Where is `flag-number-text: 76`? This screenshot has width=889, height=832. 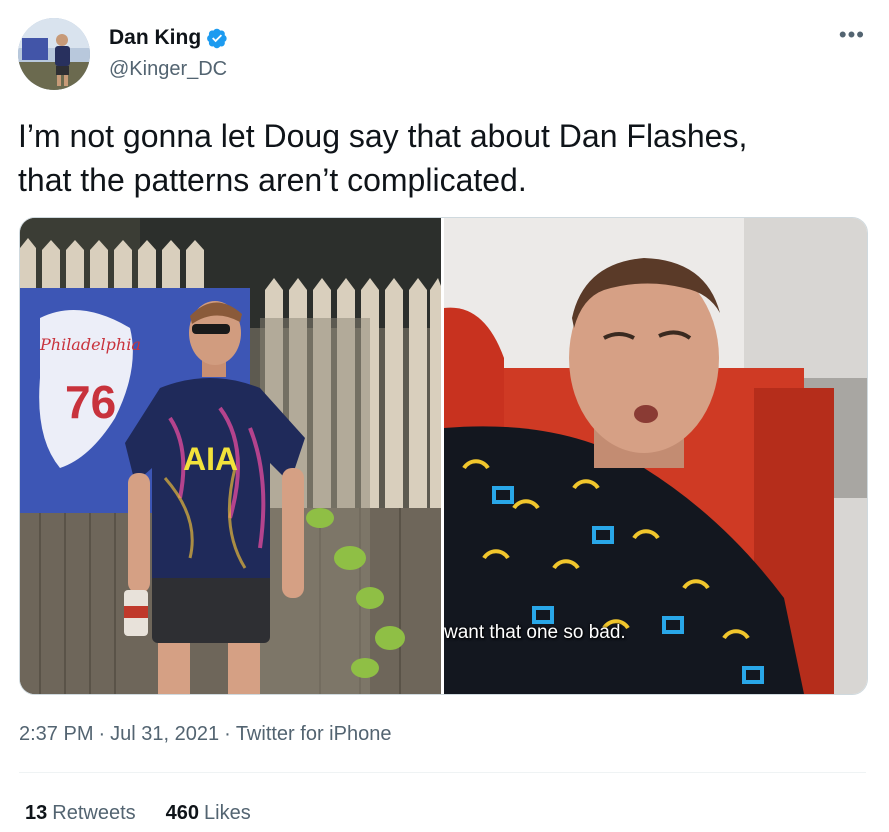 flag-number-text: 76 is located at coordinates (90, 402).